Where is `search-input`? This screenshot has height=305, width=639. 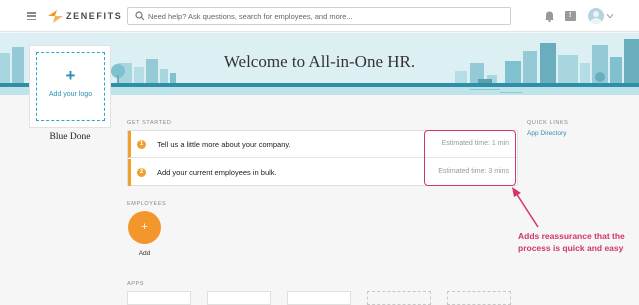
search-input is located at coordinates (323, 16).